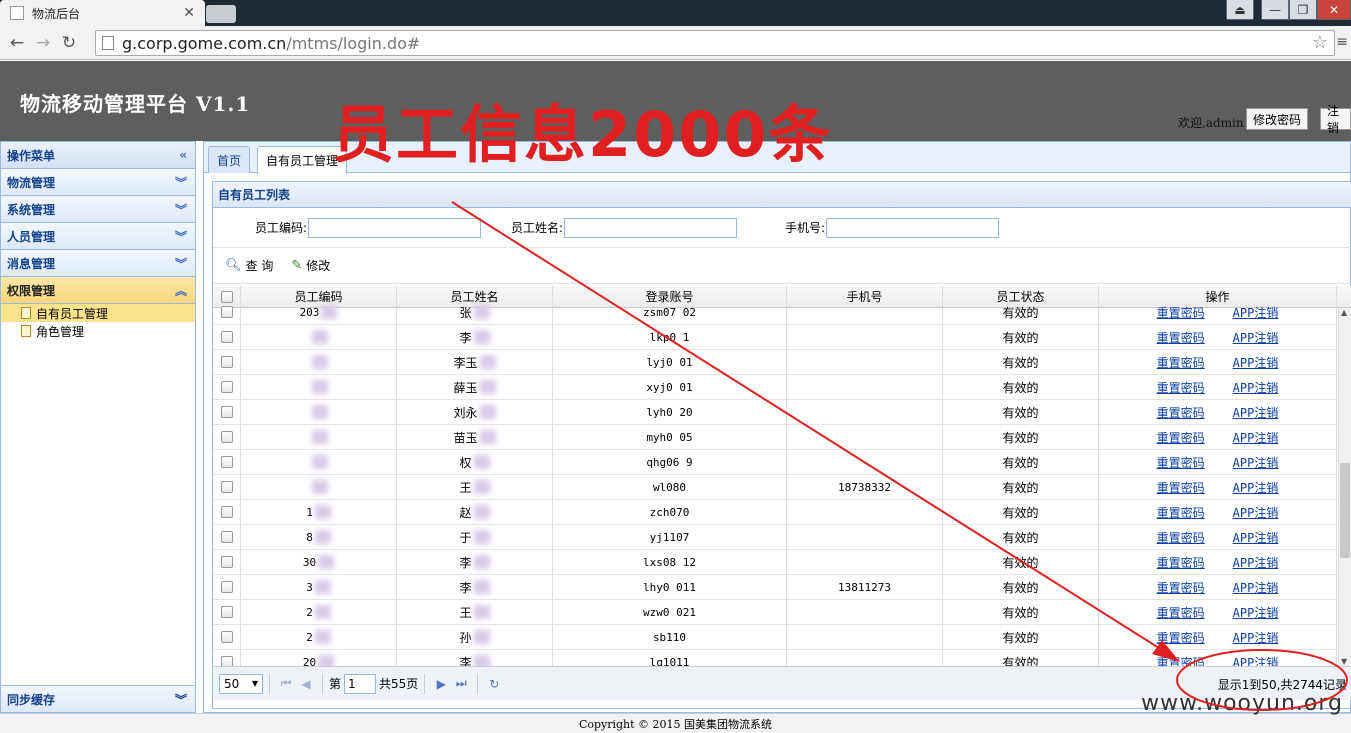 The image size is (1351, 733). What do you see at coordinates (98, 290) in the screenshot?
I see `sidebar-section-permissions: 权限管理 ︽` at bounding box center [98, 290].